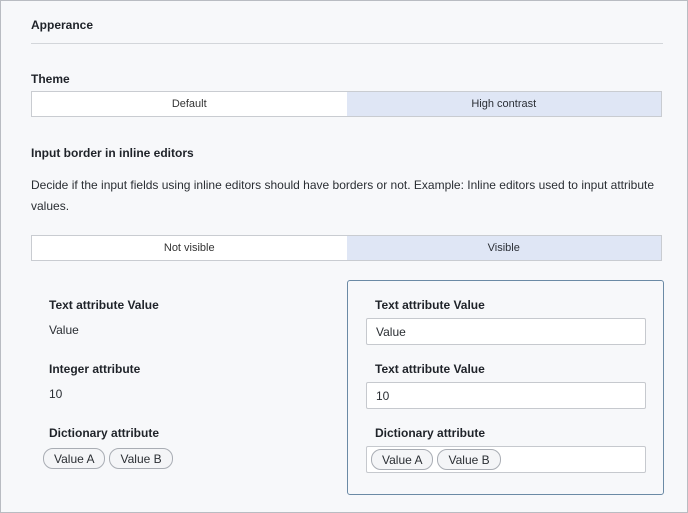 The width and height of the screenshot is (688, 513). I want to click on input-border-toggle: Not visible Visible, so click(346, 248).